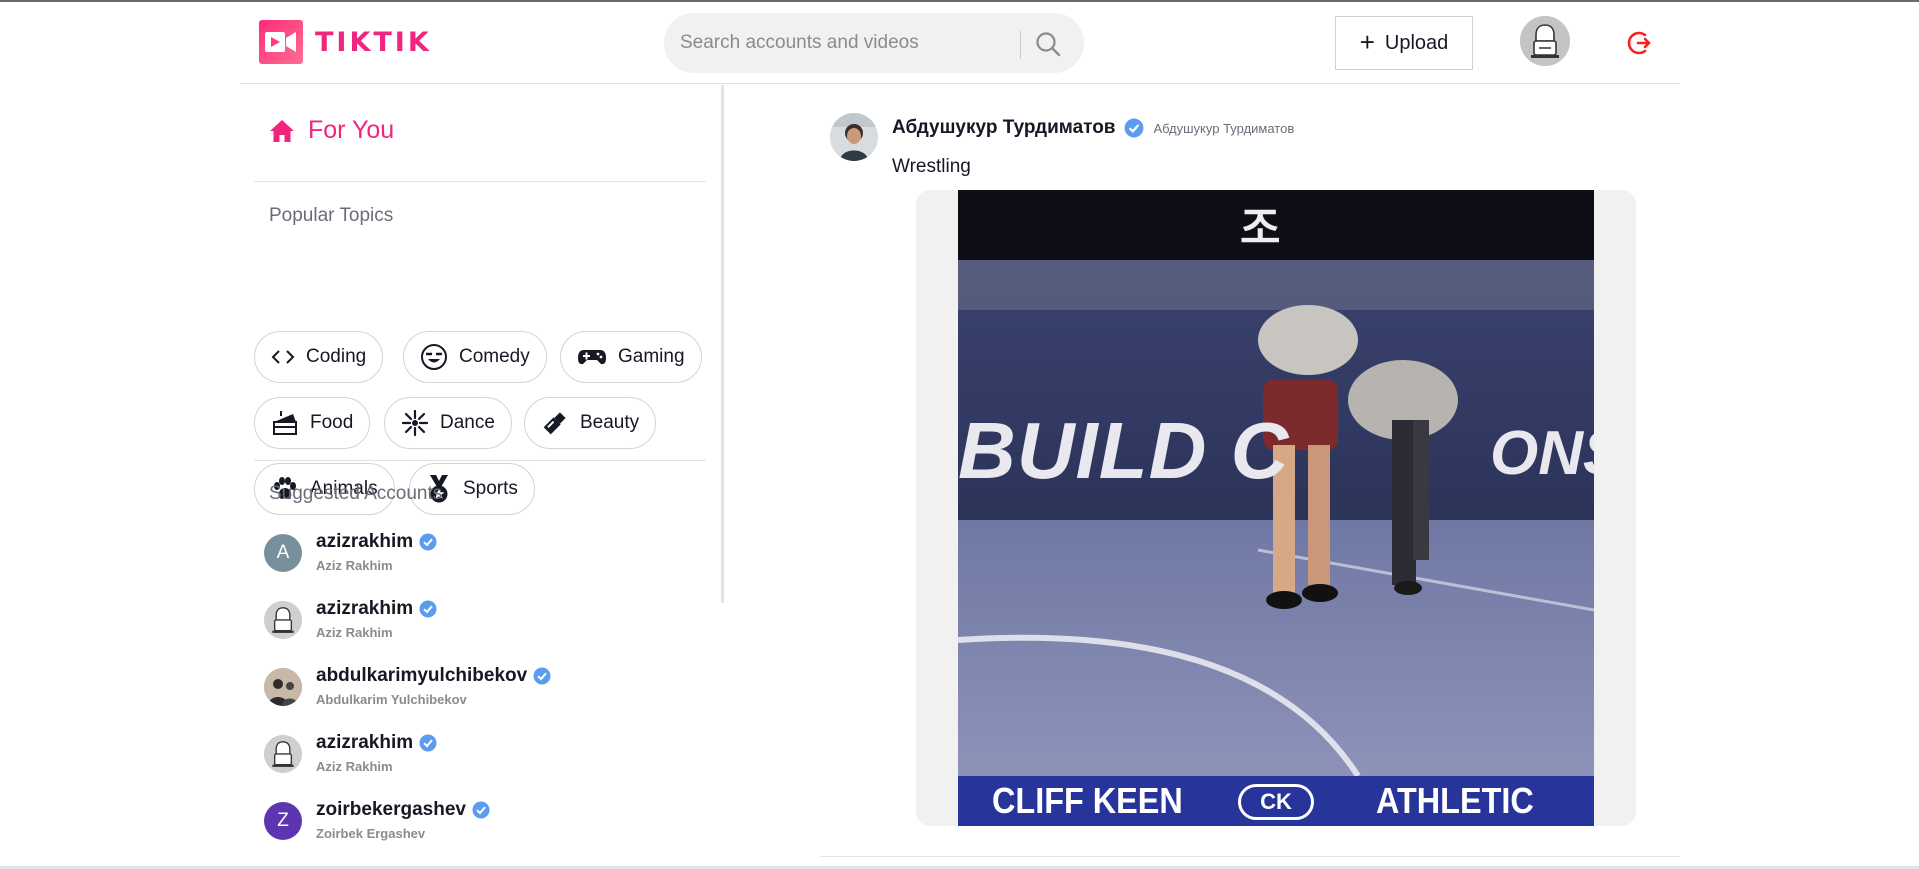 The width and height of the screenshot is (1919, 869). Describe the element at coordinates (1124, 450) in the screenshot. I see `video-banner-left: BUILD C` at that location.